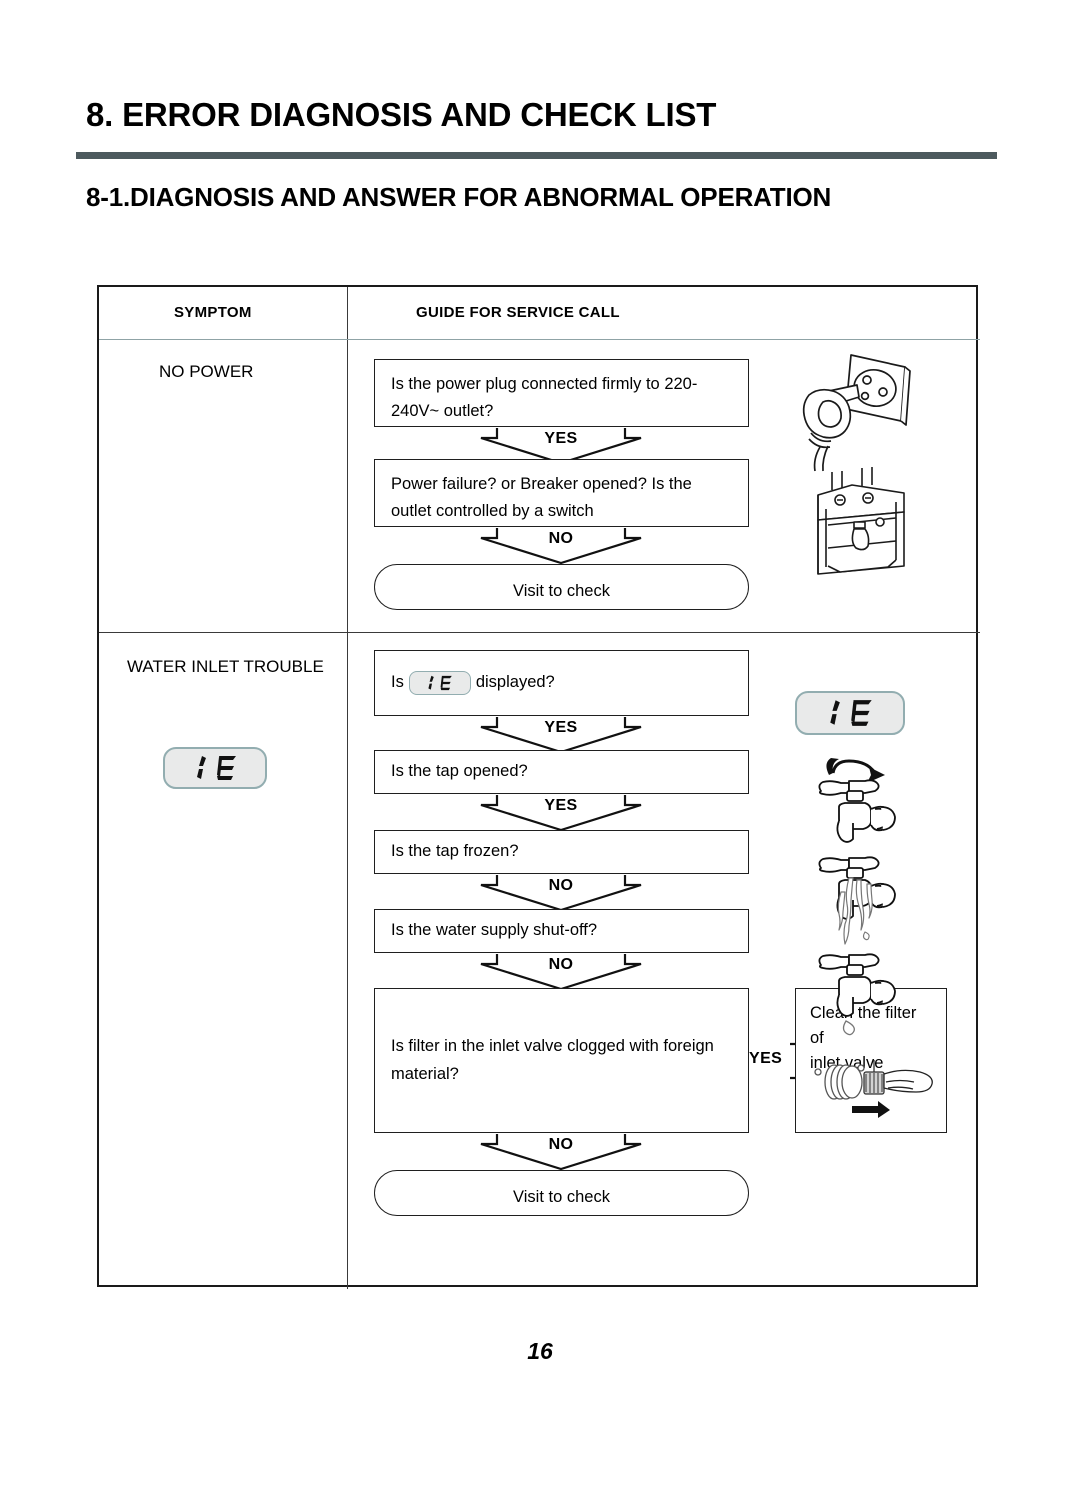 The width and height of the screenshot is (1080, 1491). Describe the element at coordinates (539, 339) in the screenshot. I see `header-divider` at that location.